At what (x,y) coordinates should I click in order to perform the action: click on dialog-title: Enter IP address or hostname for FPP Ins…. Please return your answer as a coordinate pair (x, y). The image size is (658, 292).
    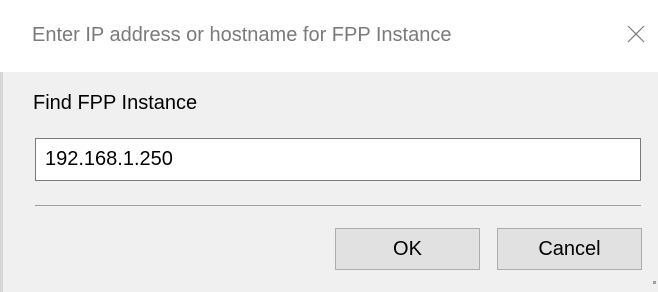
    Looking at the image, I should click on (242, 35).